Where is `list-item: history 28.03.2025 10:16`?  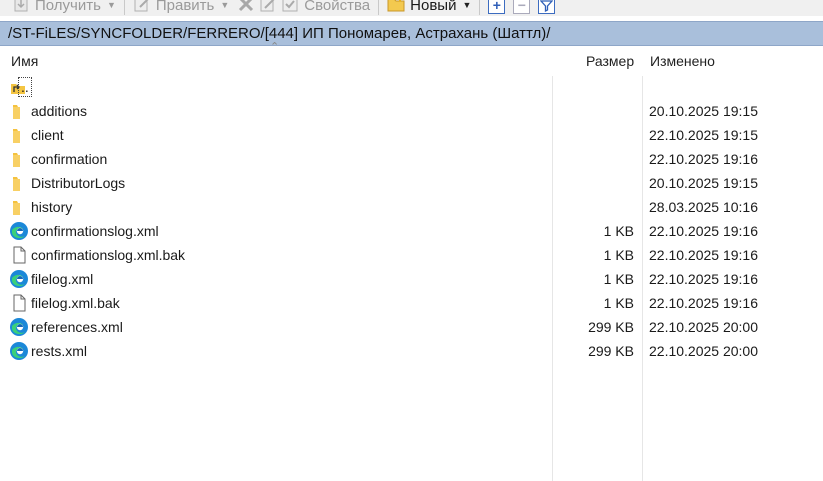
list-item: history 28.03.2025 10:16 is located at coordinates (411, 207).